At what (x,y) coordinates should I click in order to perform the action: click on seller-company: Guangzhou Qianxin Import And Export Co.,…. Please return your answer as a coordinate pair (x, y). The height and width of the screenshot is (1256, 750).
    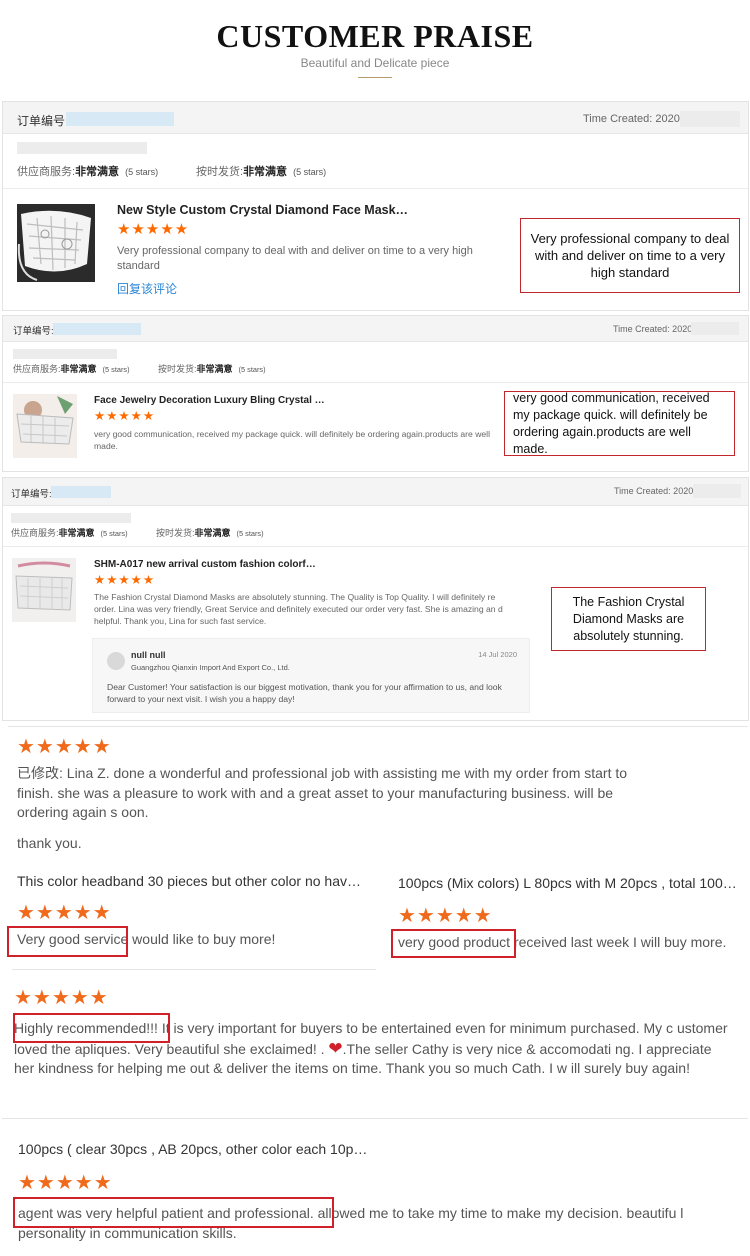
    Looking at the image, I should click on (210, 667).